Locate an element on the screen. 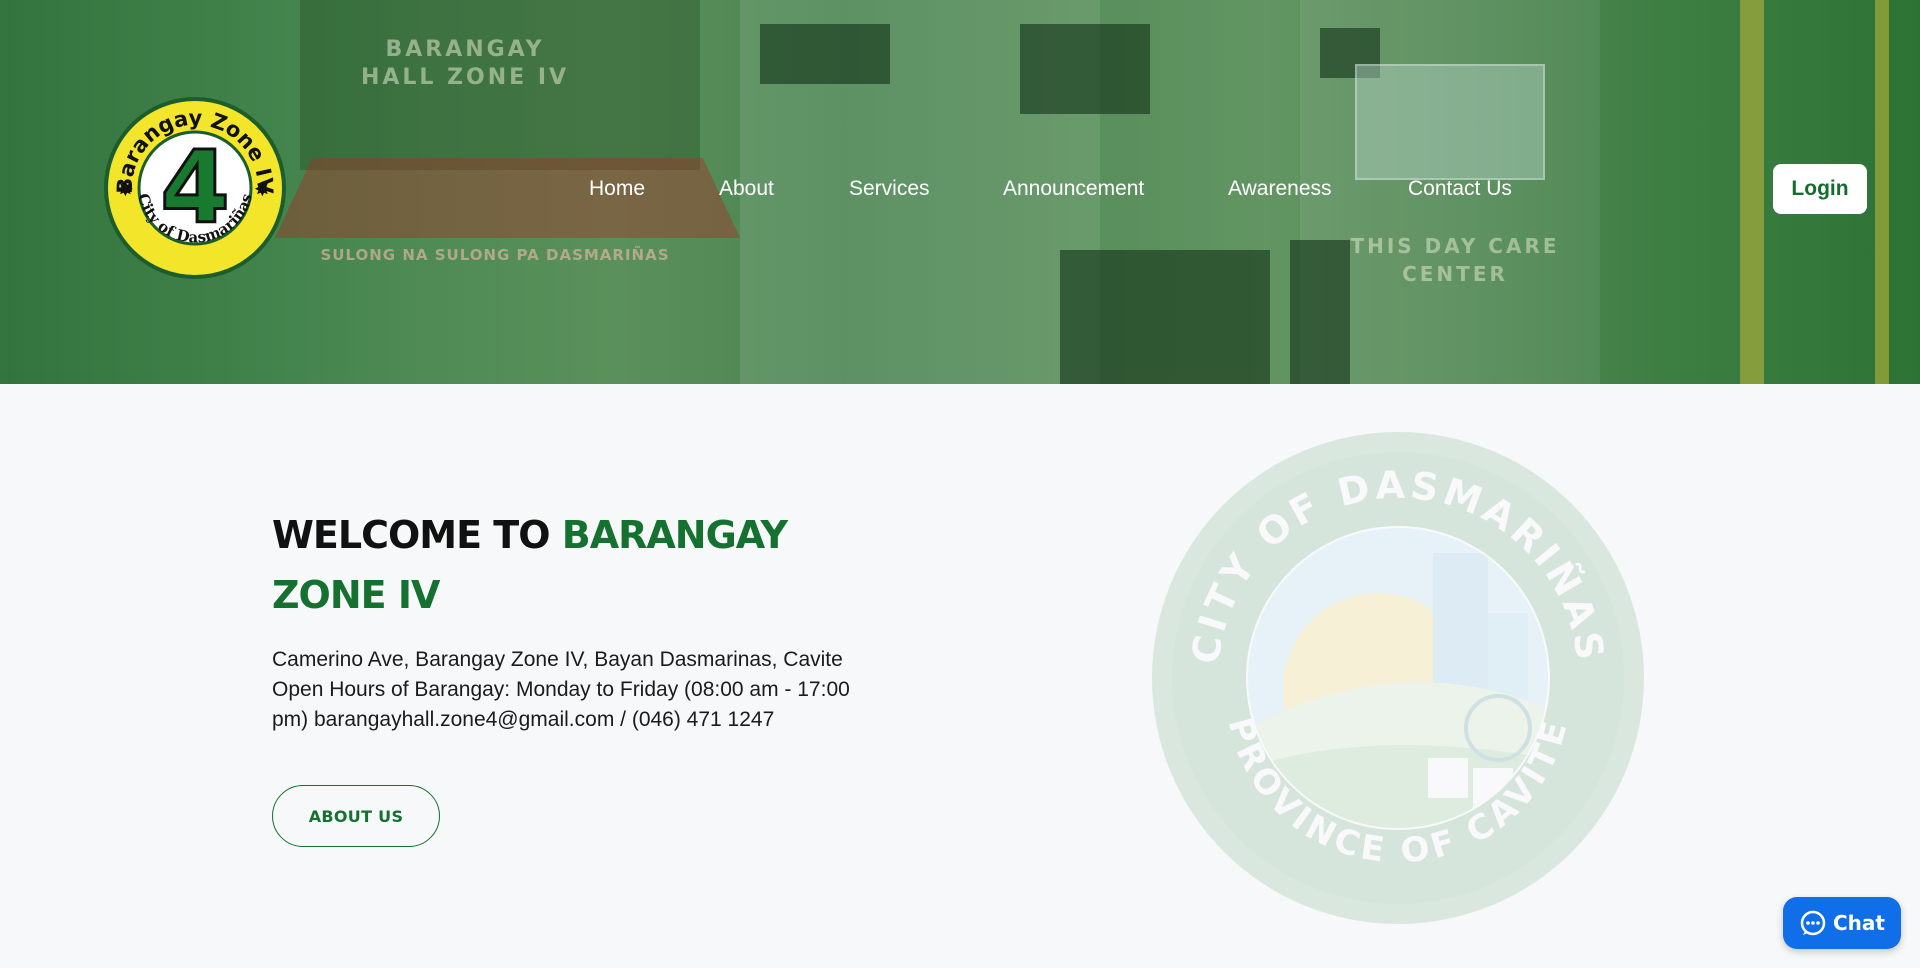 The image size is (1920, 968). hall-sign-text: BARANGAY HALL ZONE IV is located at coordinates (465, 63).